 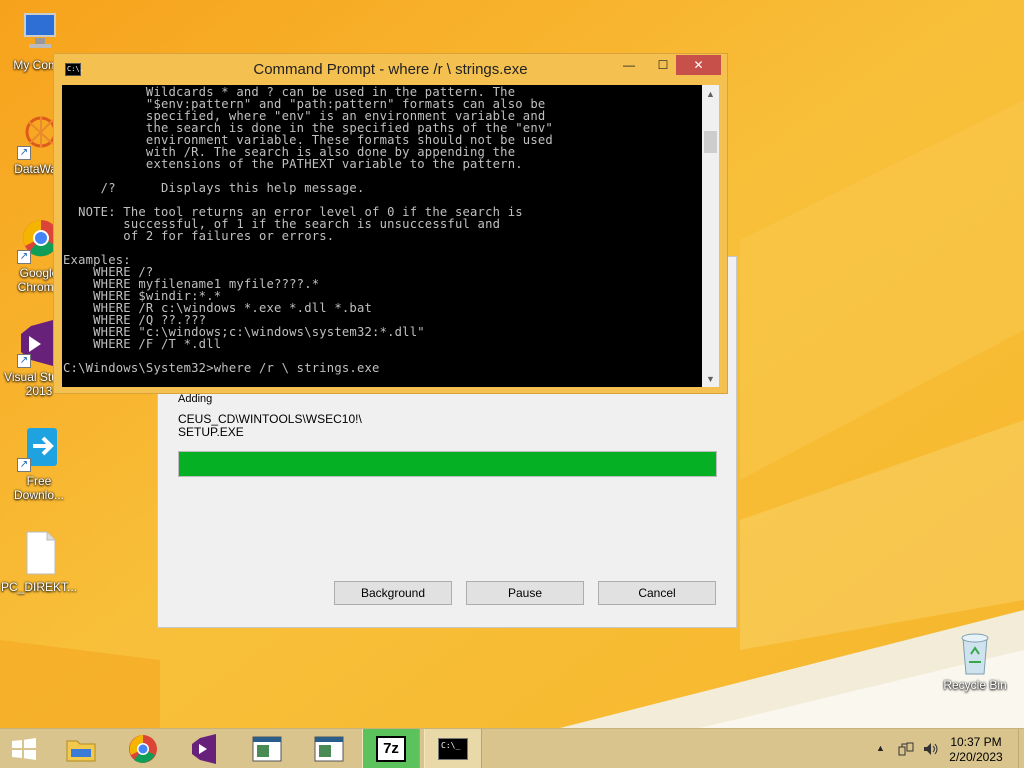 I want to click on scrollbar-thumb, so click(x=710, y=142).